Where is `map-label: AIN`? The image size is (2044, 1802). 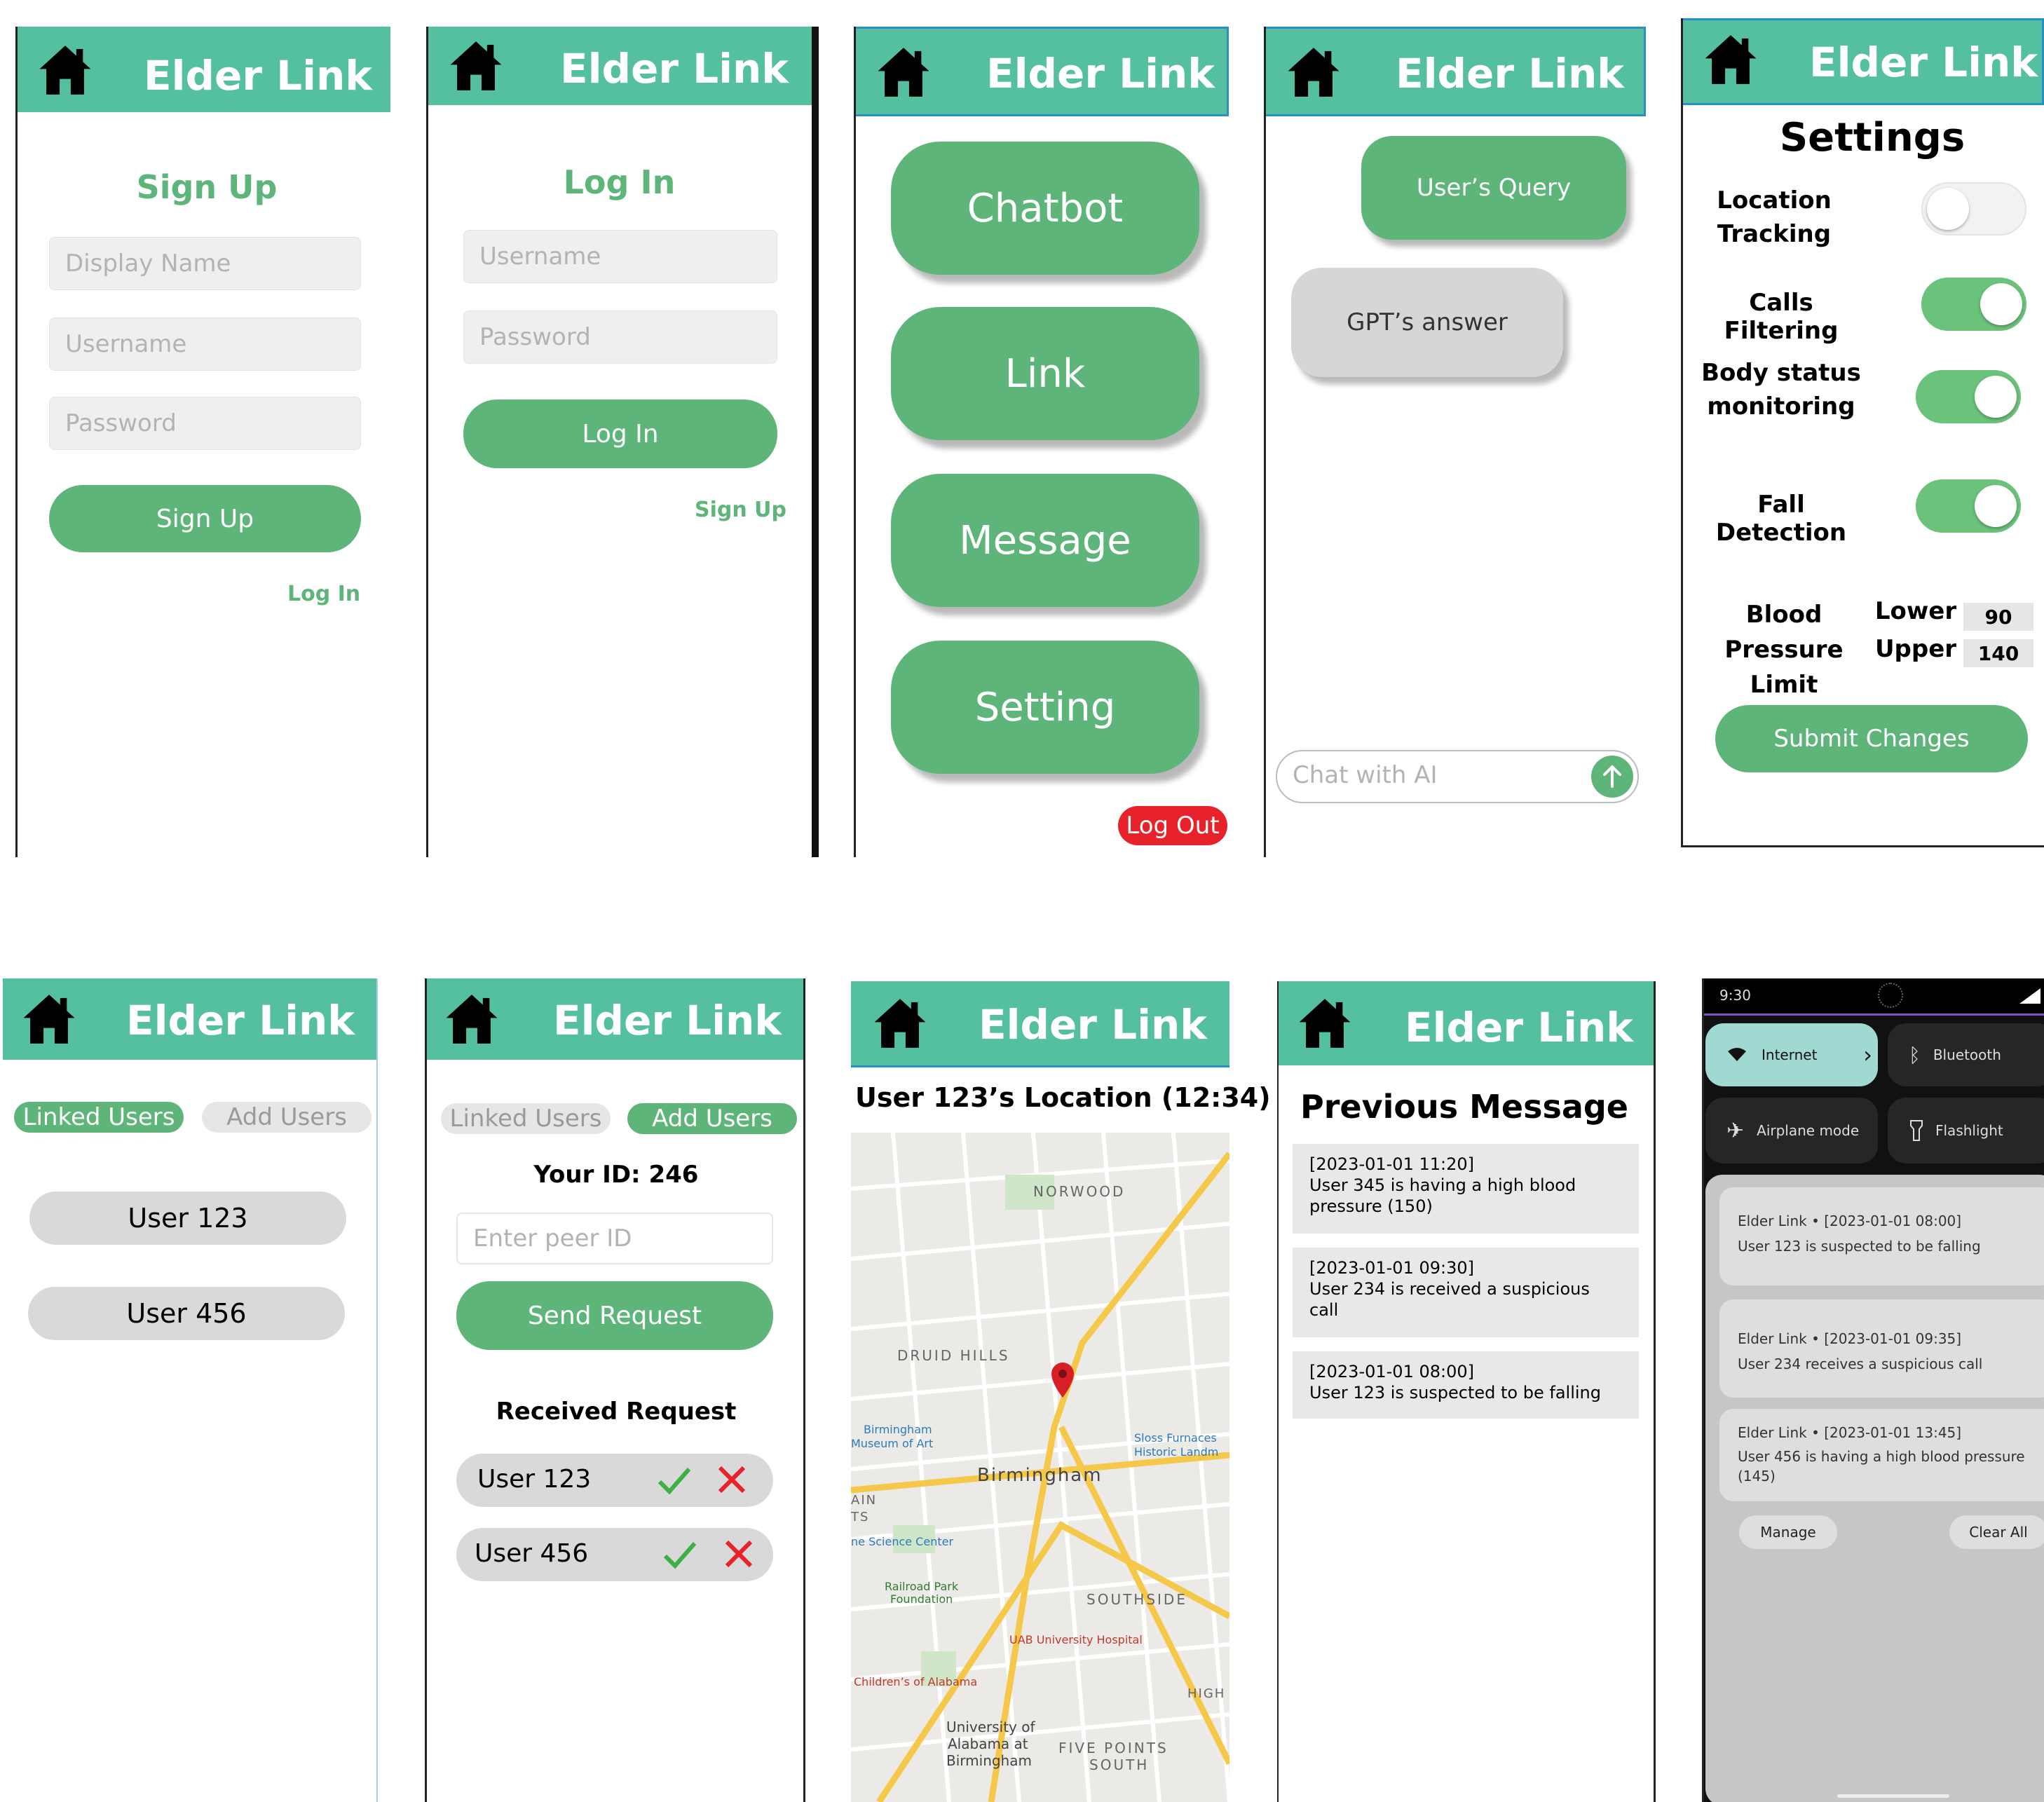 map-label: AIN is located at coordinates (864, 1500).